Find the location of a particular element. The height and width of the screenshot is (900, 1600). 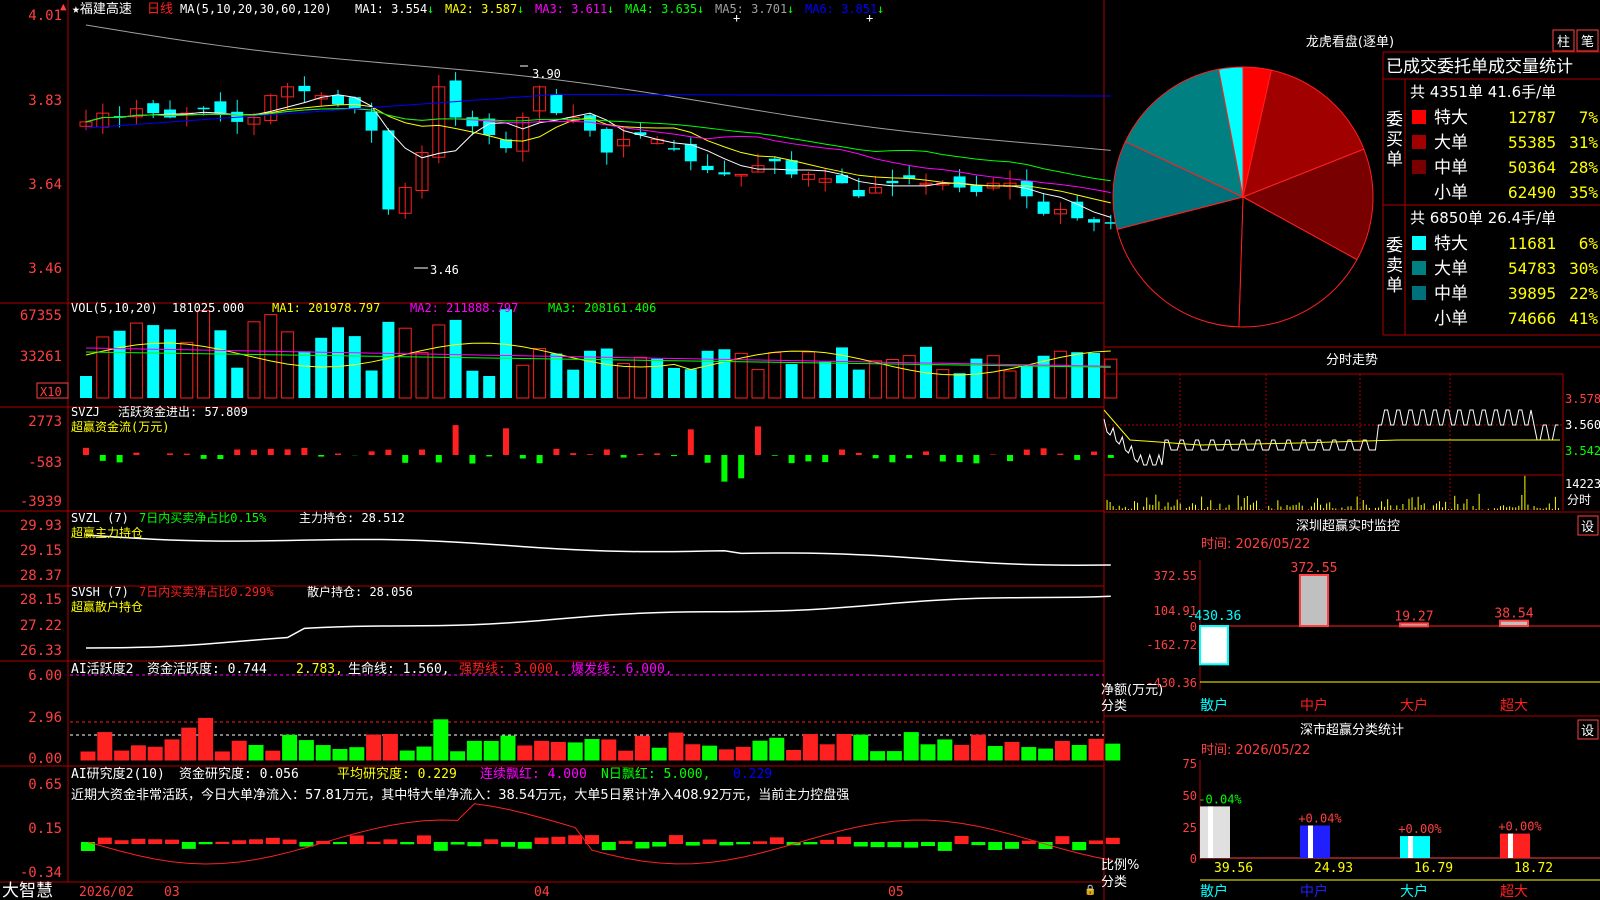

intraday-chart is located at coordinates (1333, 441).